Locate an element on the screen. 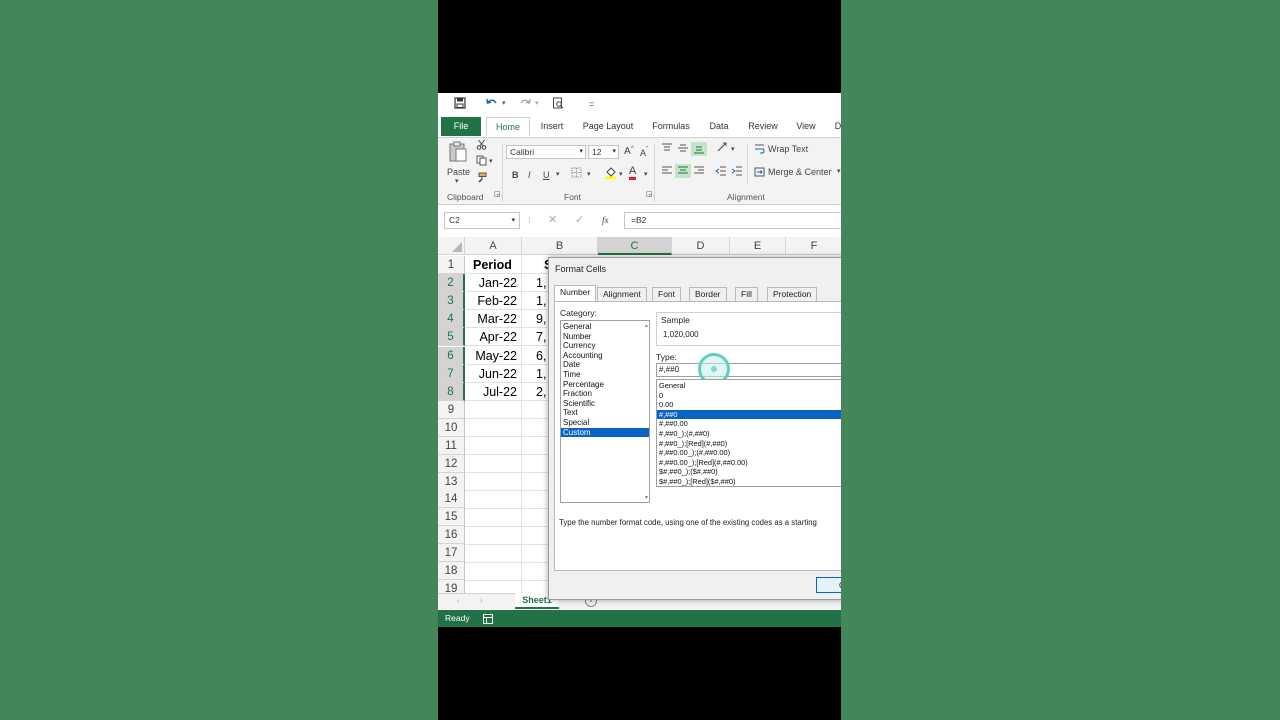 This screenshot has height=720, width=1280. column-header: D is located at coordinates (701, 246).